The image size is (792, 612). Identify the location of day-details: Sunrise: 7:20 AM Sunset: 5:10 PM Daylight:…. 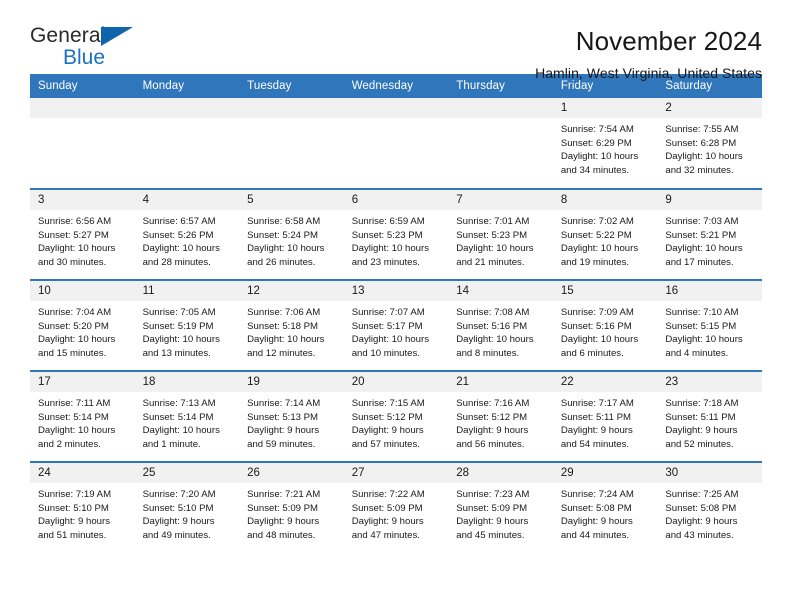
(187, 512).